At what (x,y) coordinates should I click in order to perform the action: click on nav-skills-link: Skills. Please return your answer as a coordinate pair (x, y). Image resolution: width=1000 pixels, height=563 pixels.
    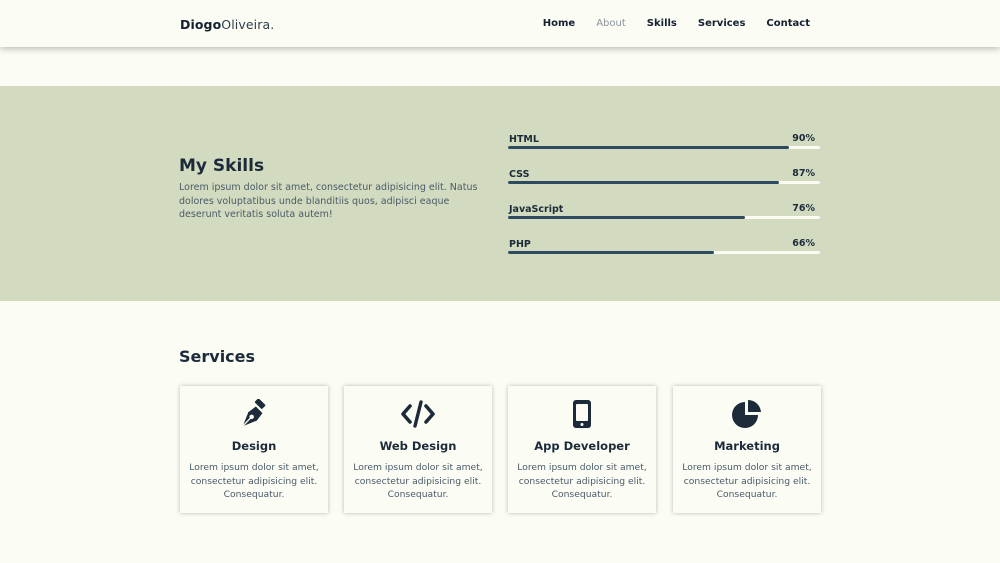
    Looking at the image, I should click on (662, 23).